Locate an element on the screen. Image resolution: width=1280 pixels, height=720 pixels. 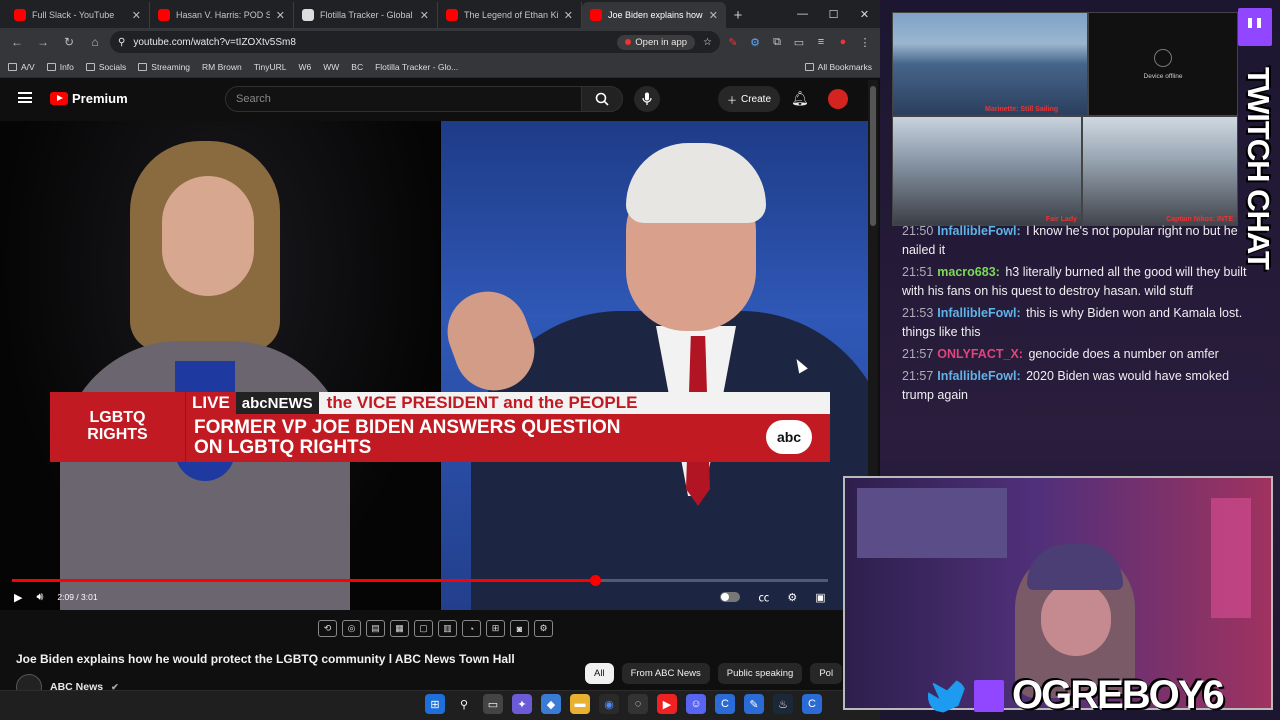
search-input: Search is located at coordinates (403, 99).